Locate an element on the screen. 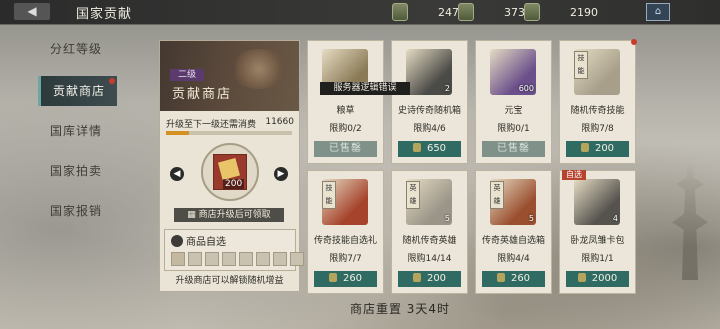  item-name: 元宝 is located at coordinates (513, 111).